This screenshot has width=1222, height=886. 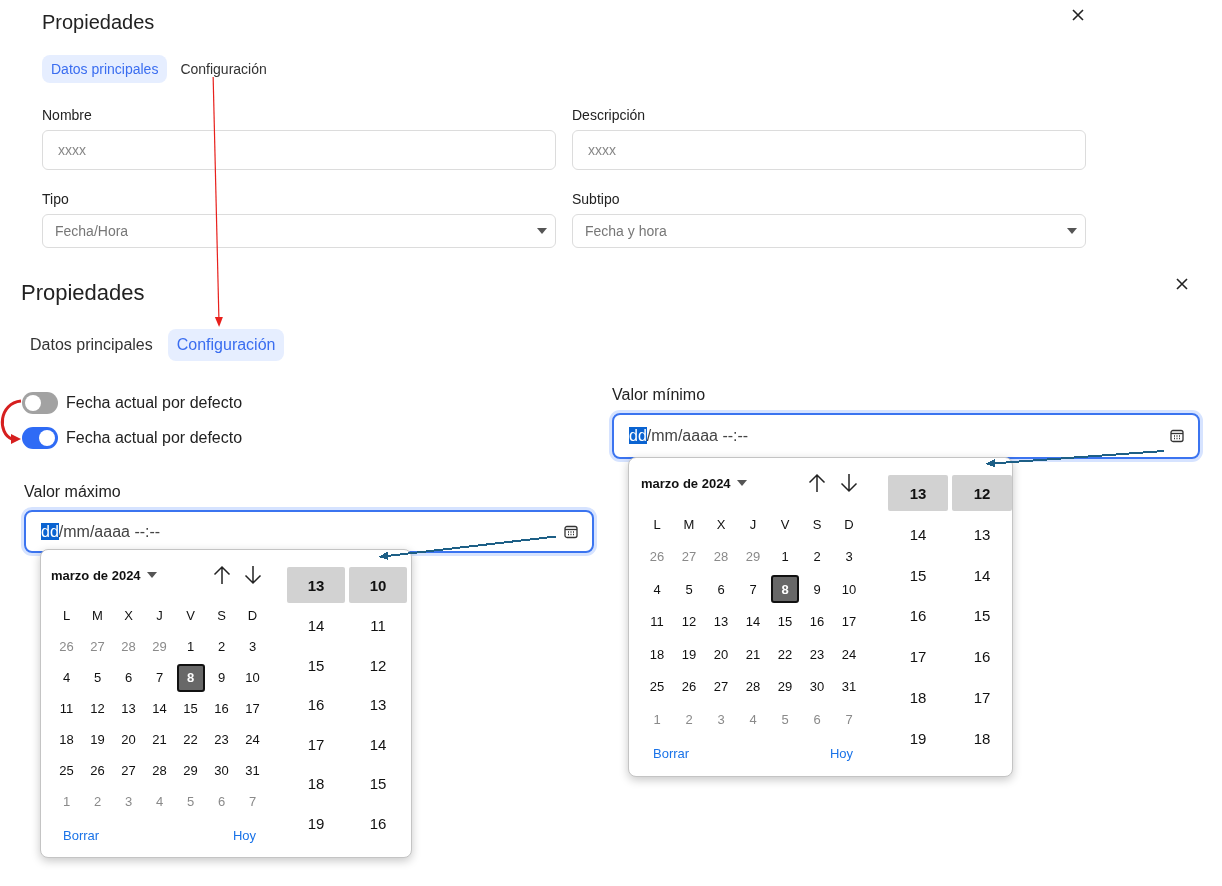 I want to click on day-cell: 10, so click(x=849, y=589).